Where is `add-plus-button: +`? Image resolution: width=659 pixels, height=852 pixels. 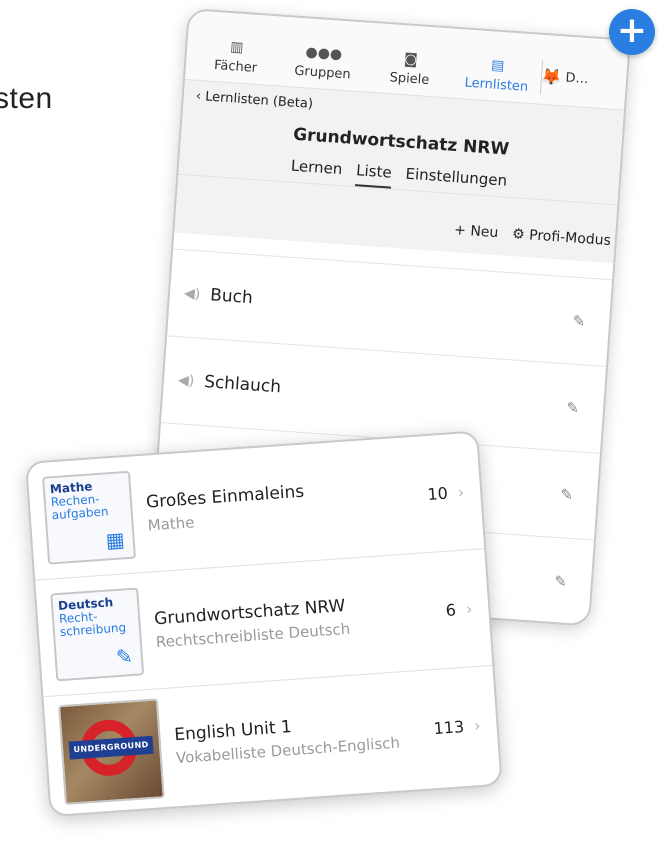
add-plus-button: + is located at coordinates (632, 32).